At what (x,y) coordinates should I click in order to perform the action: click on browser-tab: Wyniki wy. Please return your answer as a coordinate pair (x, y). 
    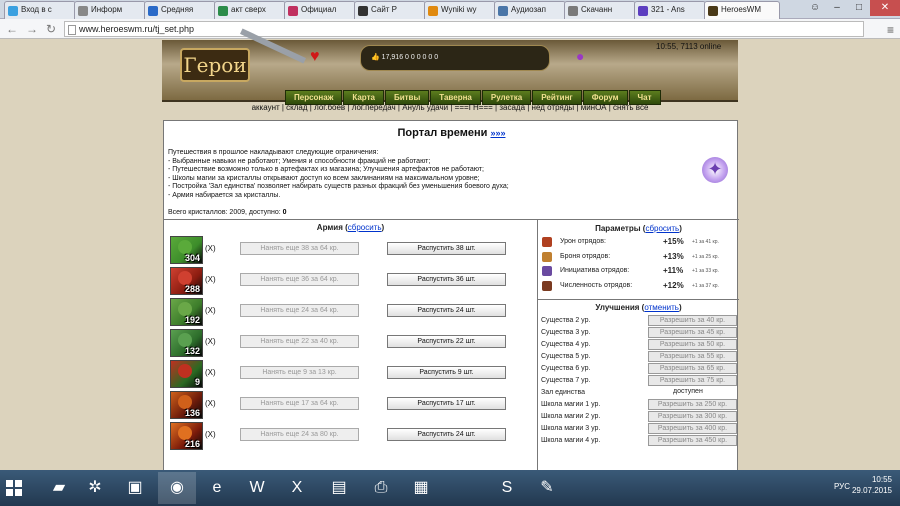
    Looking at the image, I should click on (460, 10).